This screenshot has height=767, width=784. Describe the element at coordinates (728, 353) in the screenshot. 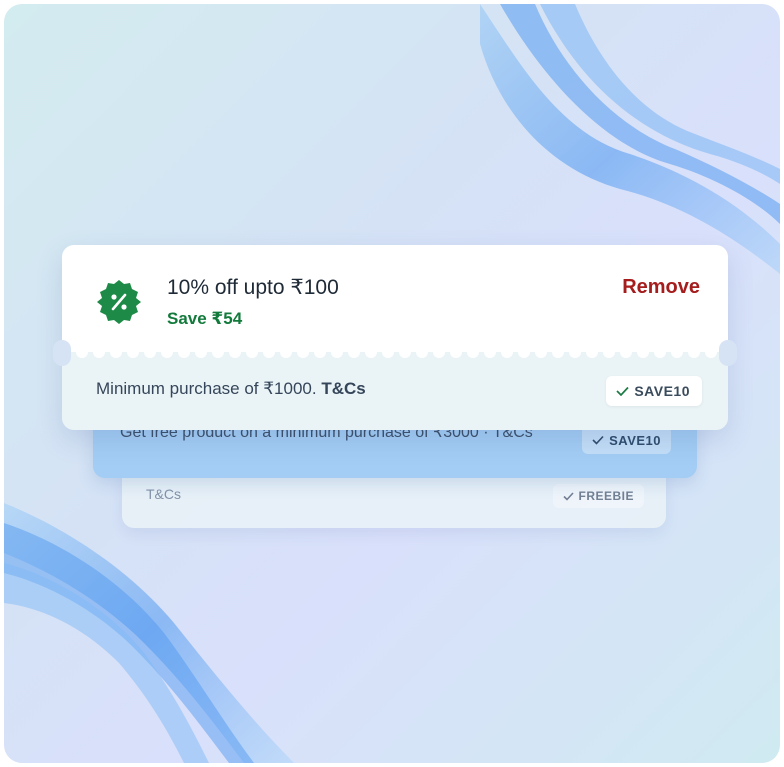

I see `ticket-notch-right` at that location.